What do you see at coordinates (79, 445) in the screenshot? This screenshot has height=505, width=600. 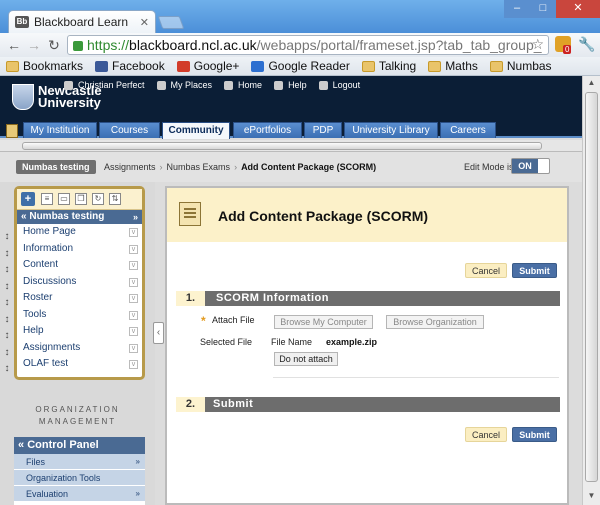 I see `control-panel-title: « Control Panel` at bounding box center [79, 445].